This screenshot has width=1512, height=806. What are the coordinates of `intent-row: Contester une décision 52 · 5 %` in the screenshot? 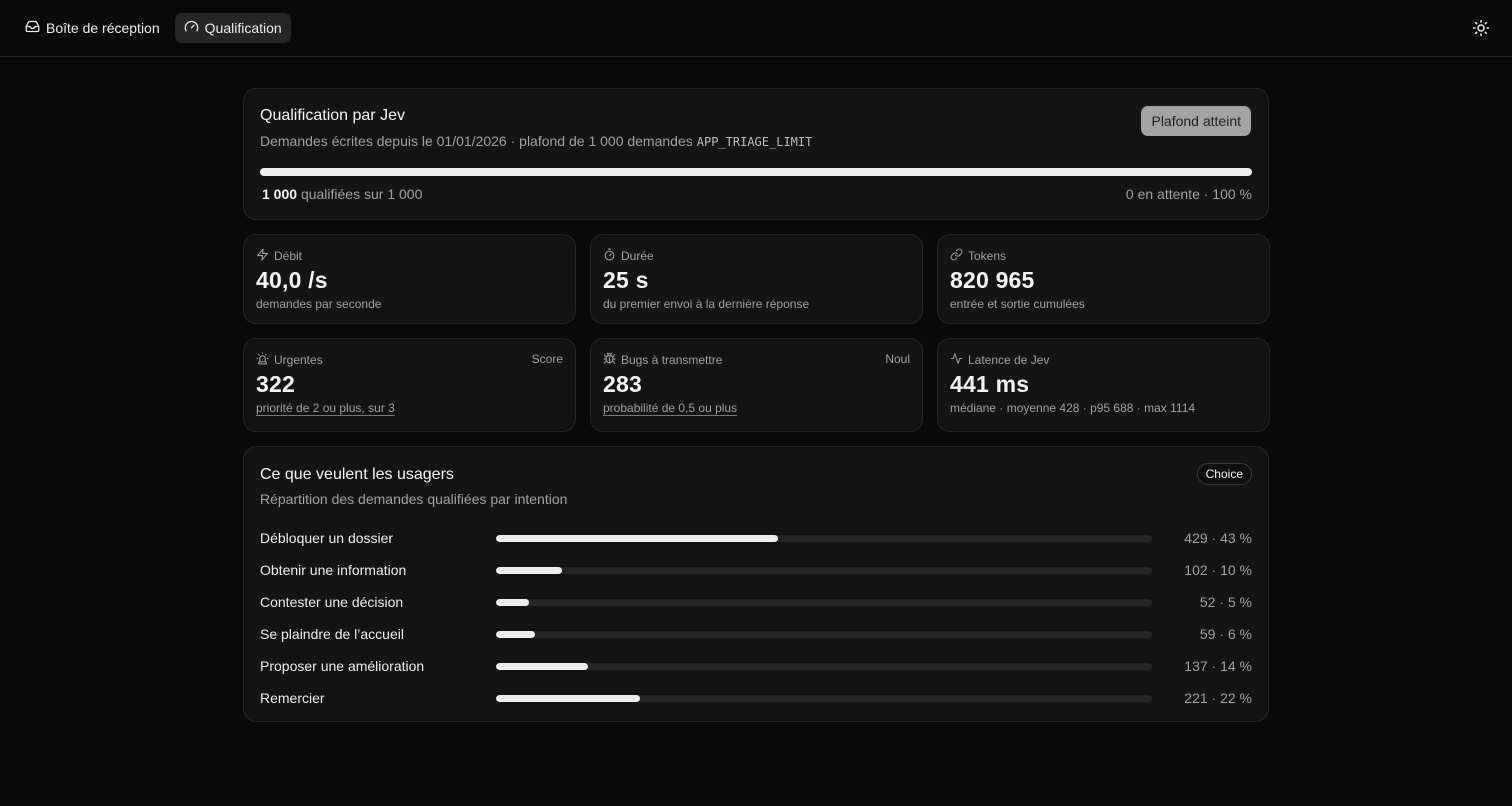 It's located at (756, 602).